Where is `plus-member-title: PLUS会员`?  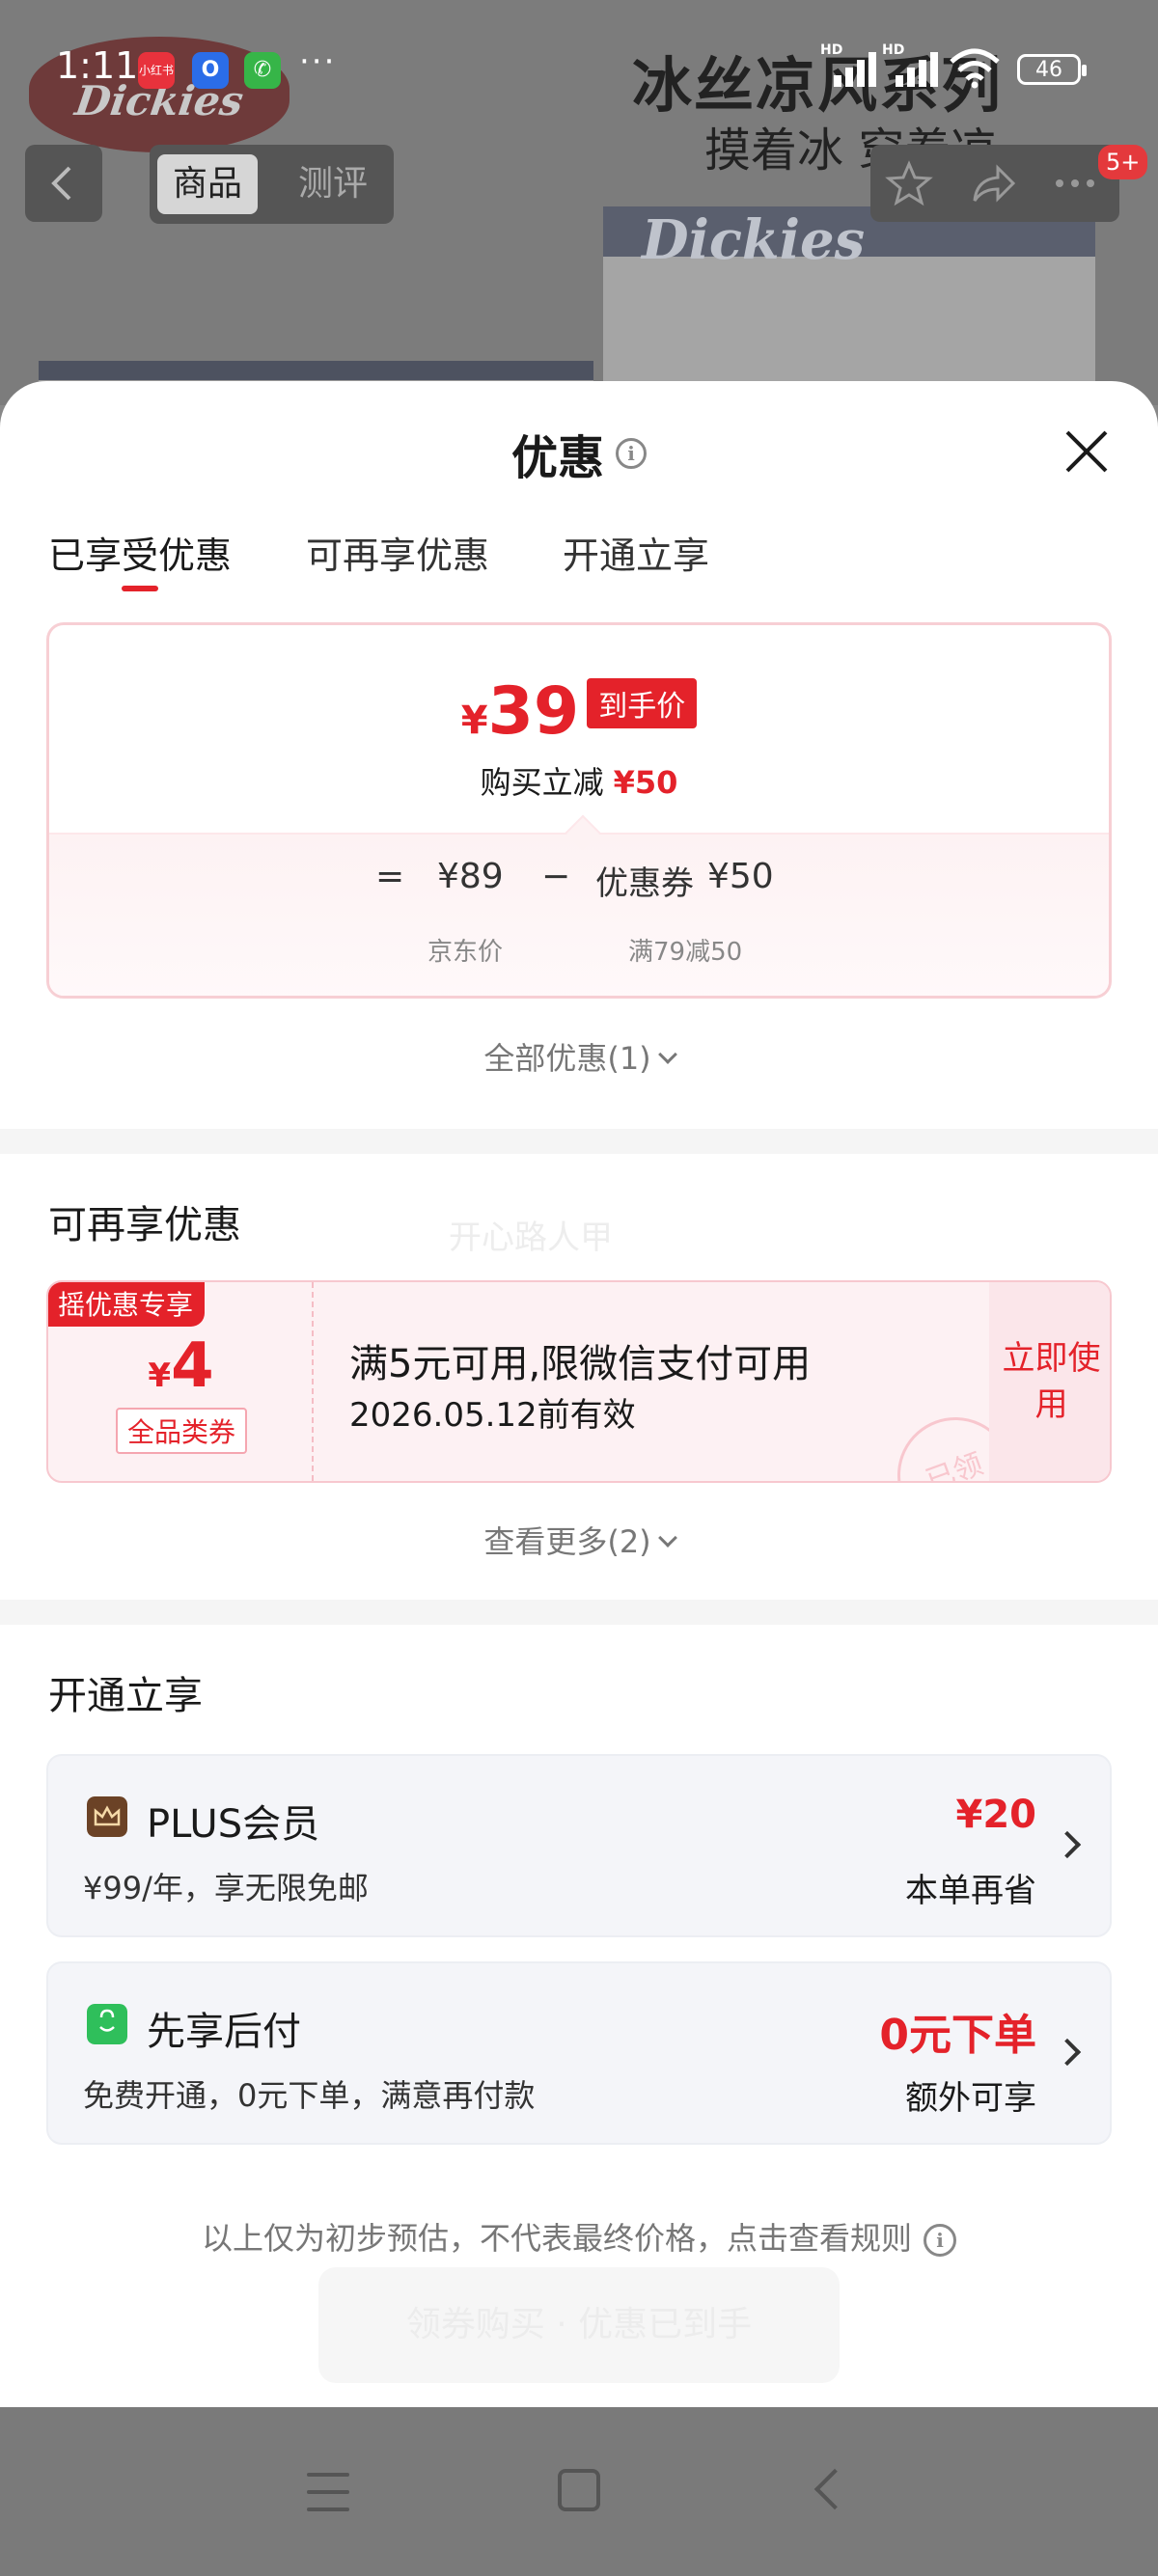 plus-member-title: PLUS会员 is located at coordinates (233, 1824).